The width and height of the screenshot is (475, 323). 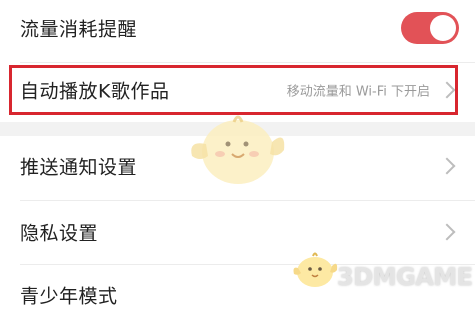 I want to click on traffic-reminder-toggle, so click(x=430, y=28).